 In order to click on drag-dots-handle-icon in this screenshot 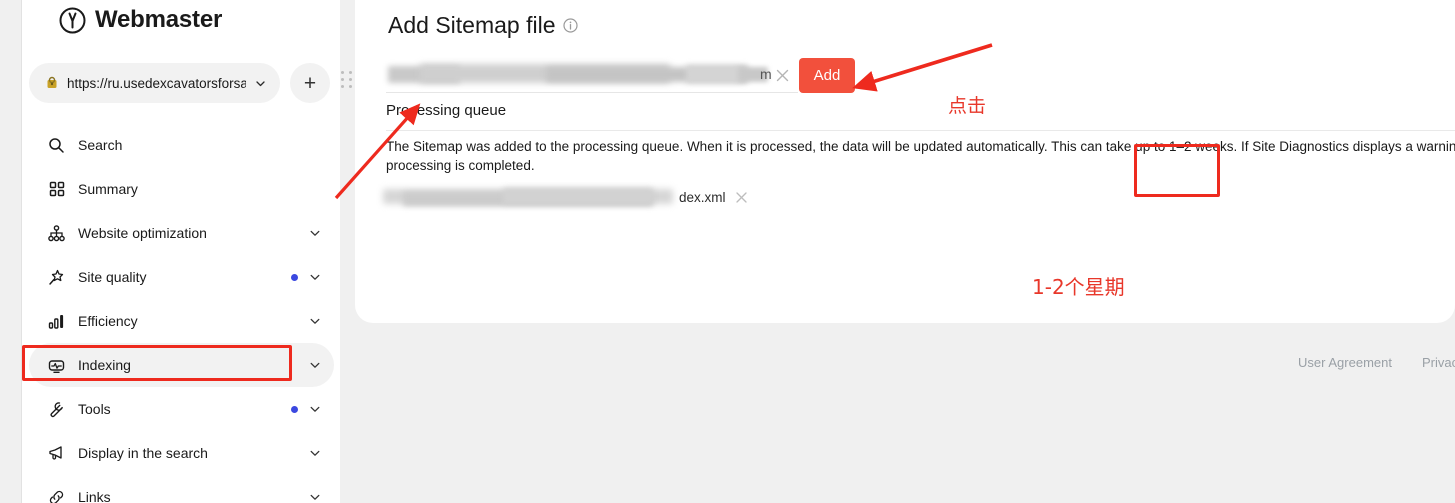, I will do `click(347, 80)`.